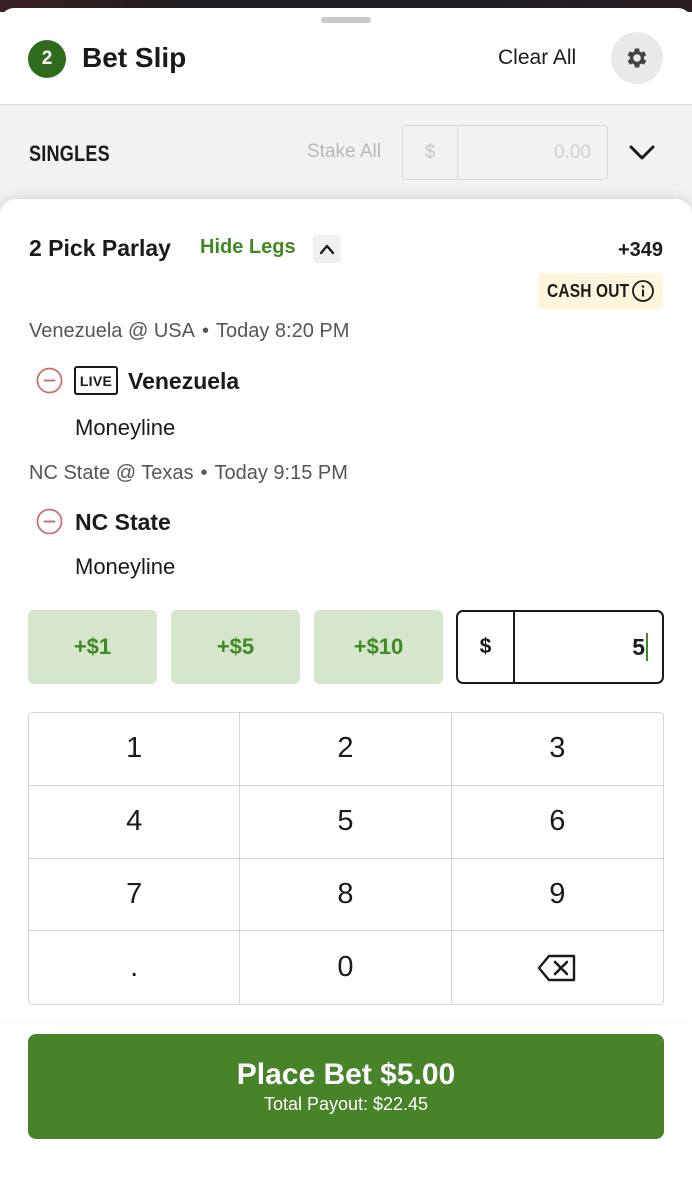 Image resolution: width=692 pixels, height=1199 pixels. What do you see at coordinates (281, 473) in the screenshot?
I see `leg-event-time: Today 9:15 PM` at bounding box center [281, 473].